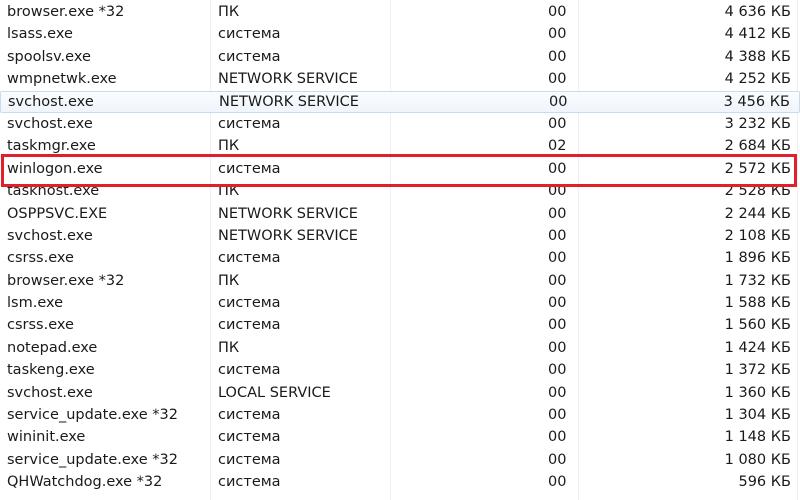 Image resolution: width=800 pixels, height=500 pixels. What do you see at coordinates (557, 146) in the screenshot?
I see `process-cpu: 02` at bounding box center [557, 146].